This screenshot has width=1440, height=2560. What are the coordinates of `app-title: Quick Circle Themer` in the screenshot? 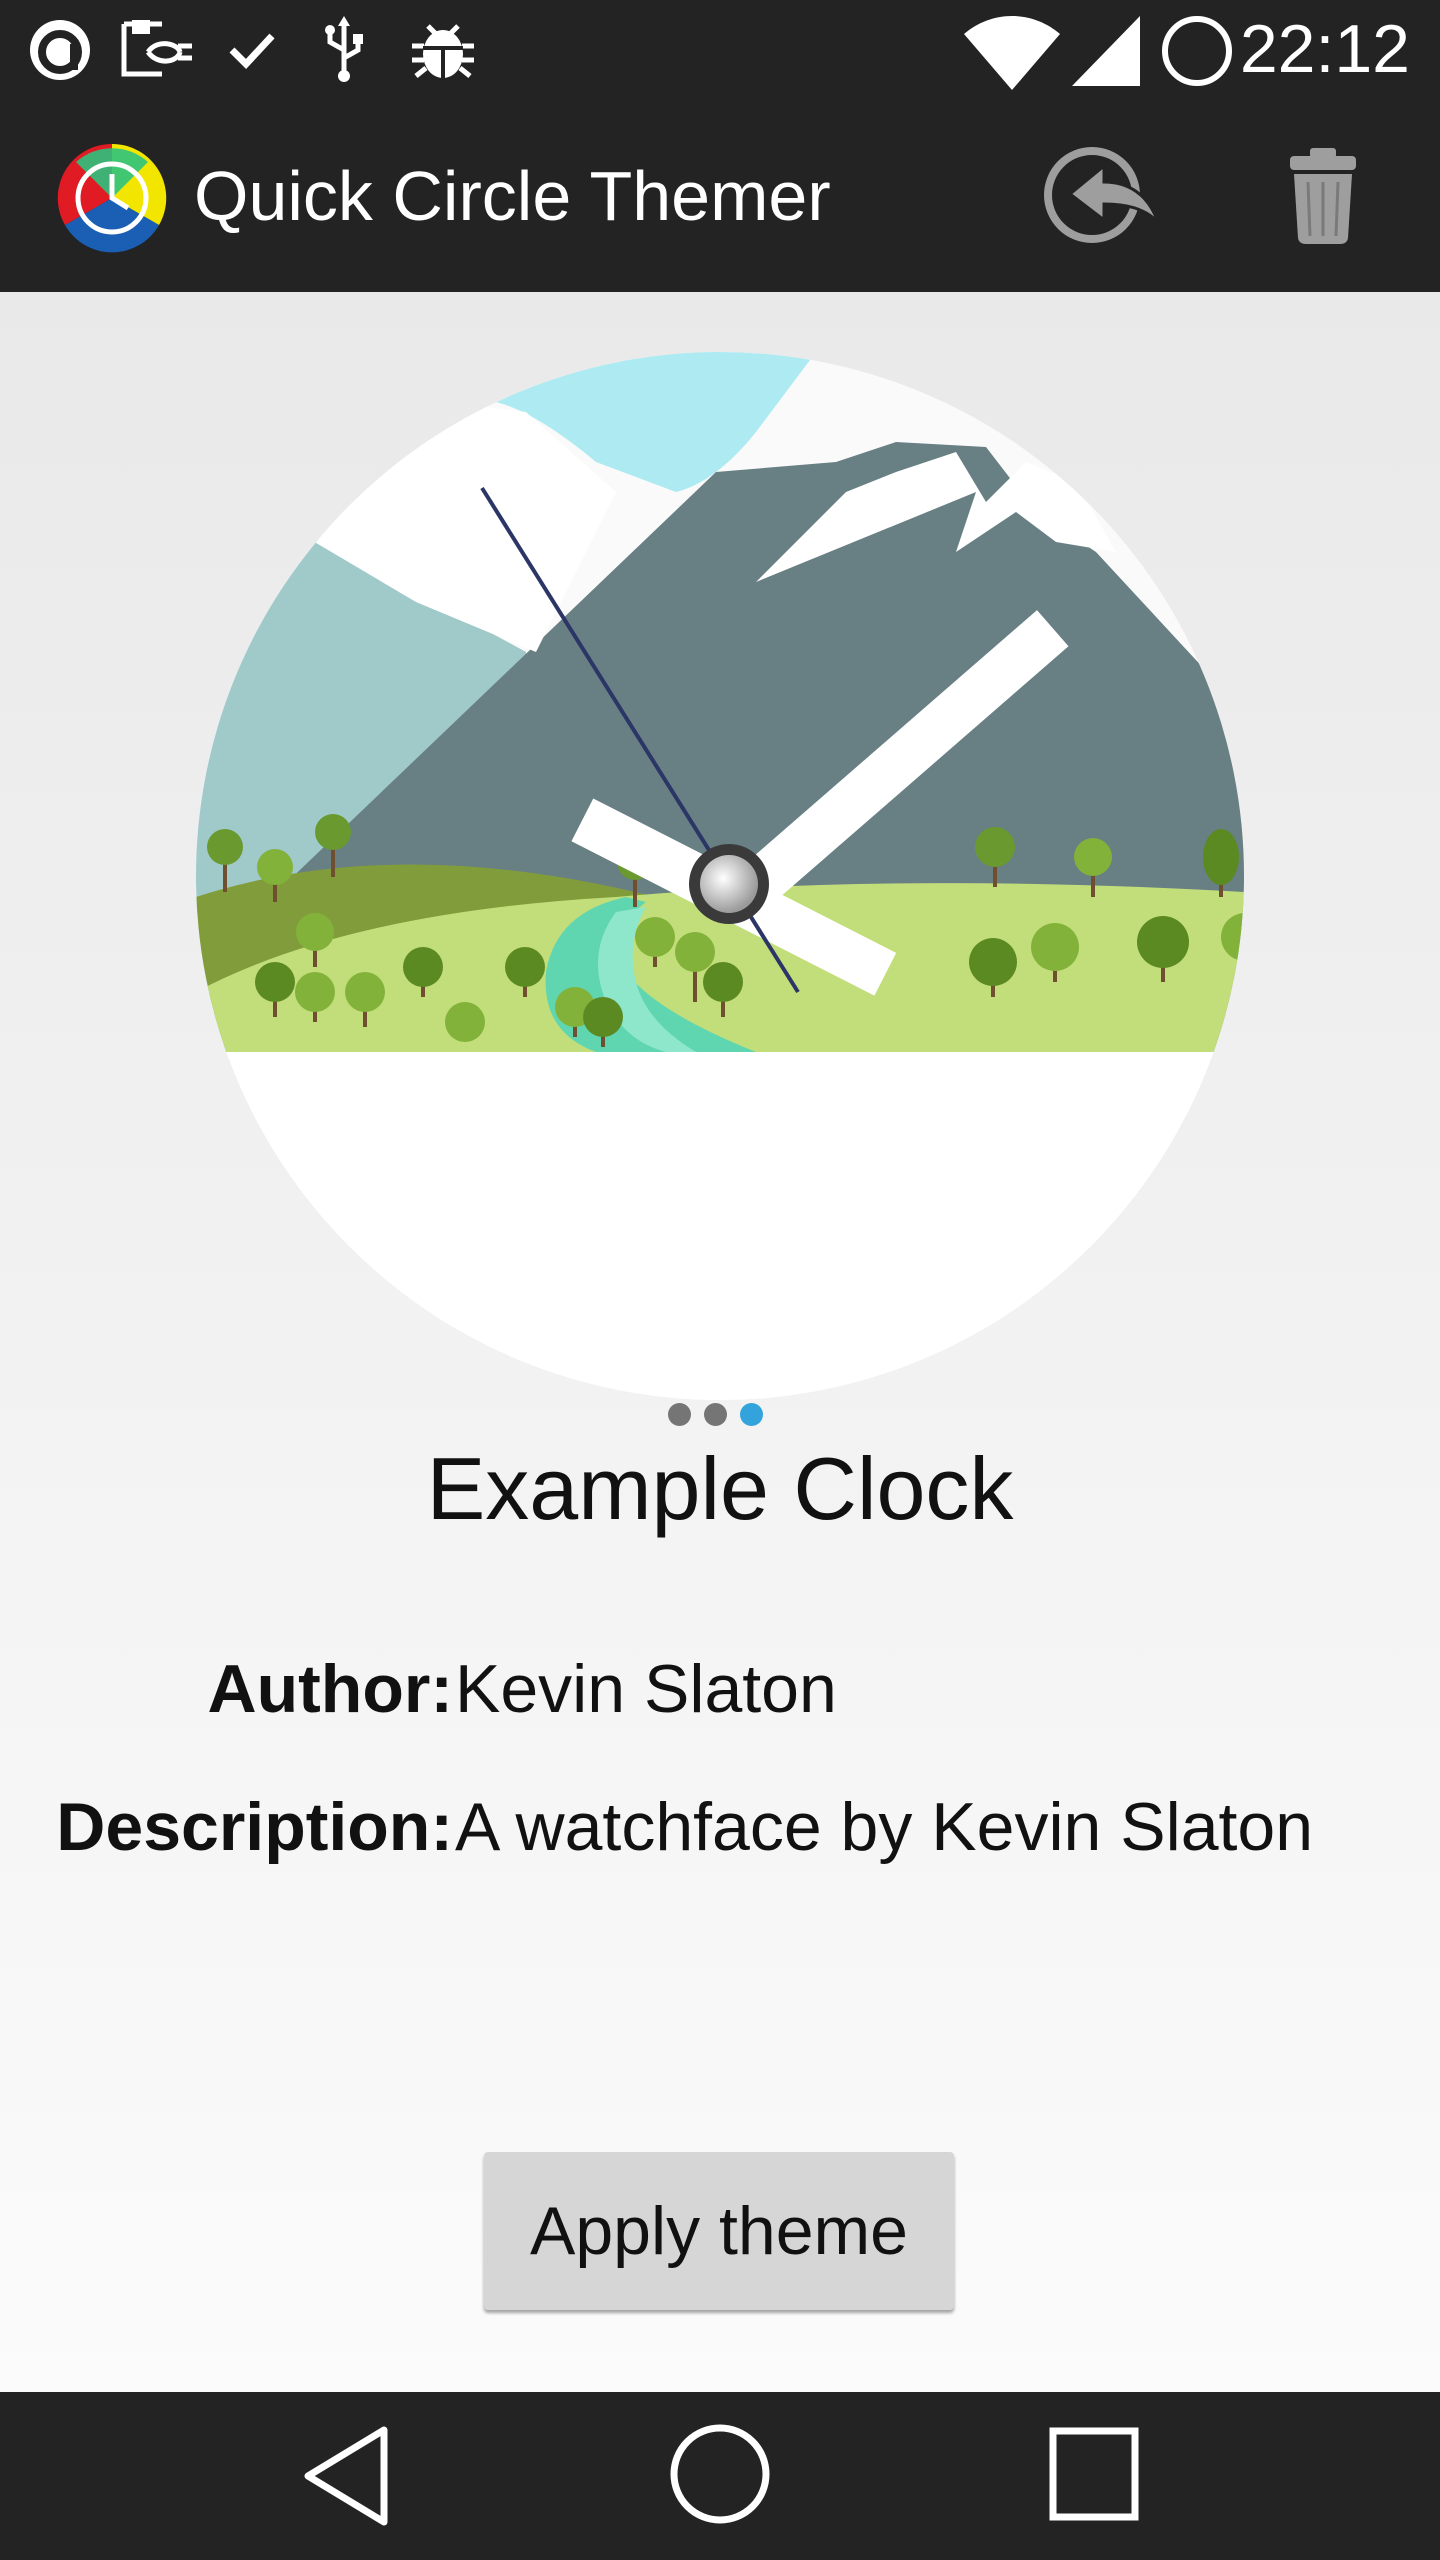 It's located at (512, 196).